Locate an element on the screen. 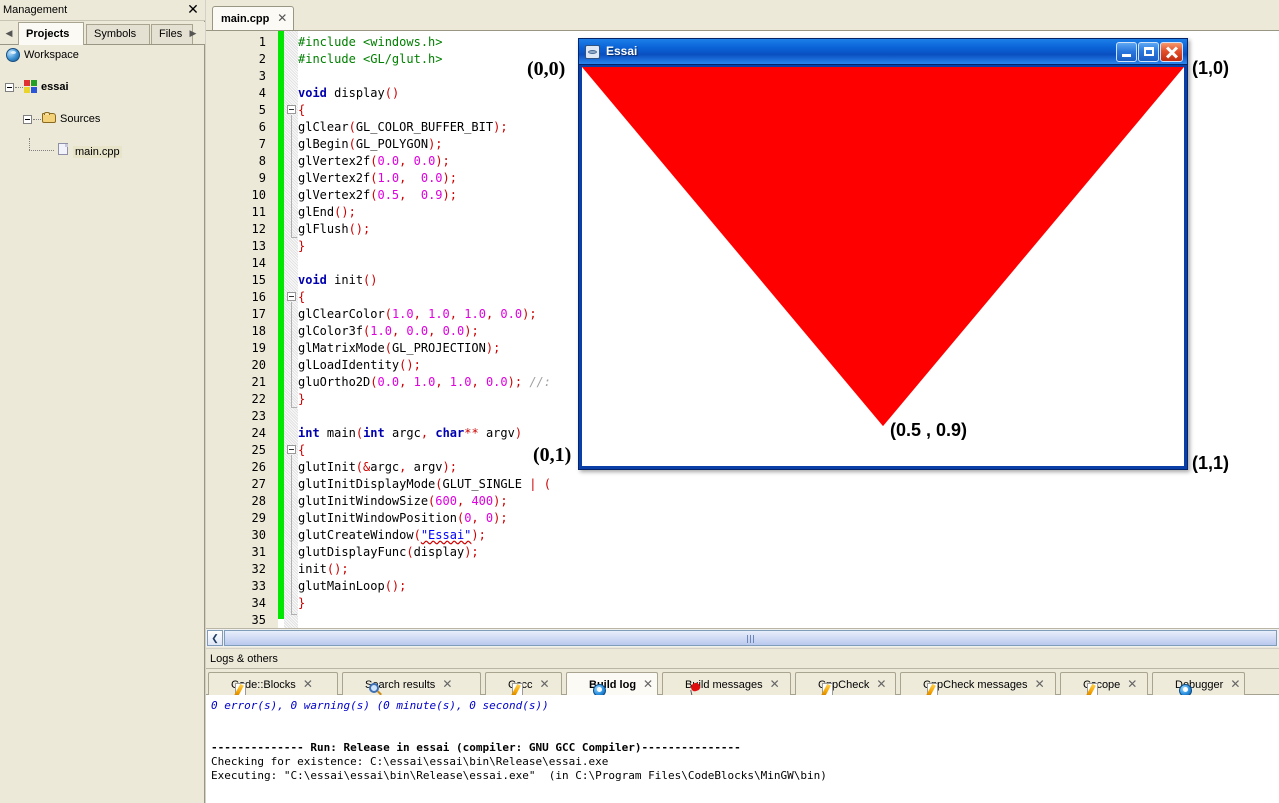  scrollbar-thumb is located at coordinates (750, 638).